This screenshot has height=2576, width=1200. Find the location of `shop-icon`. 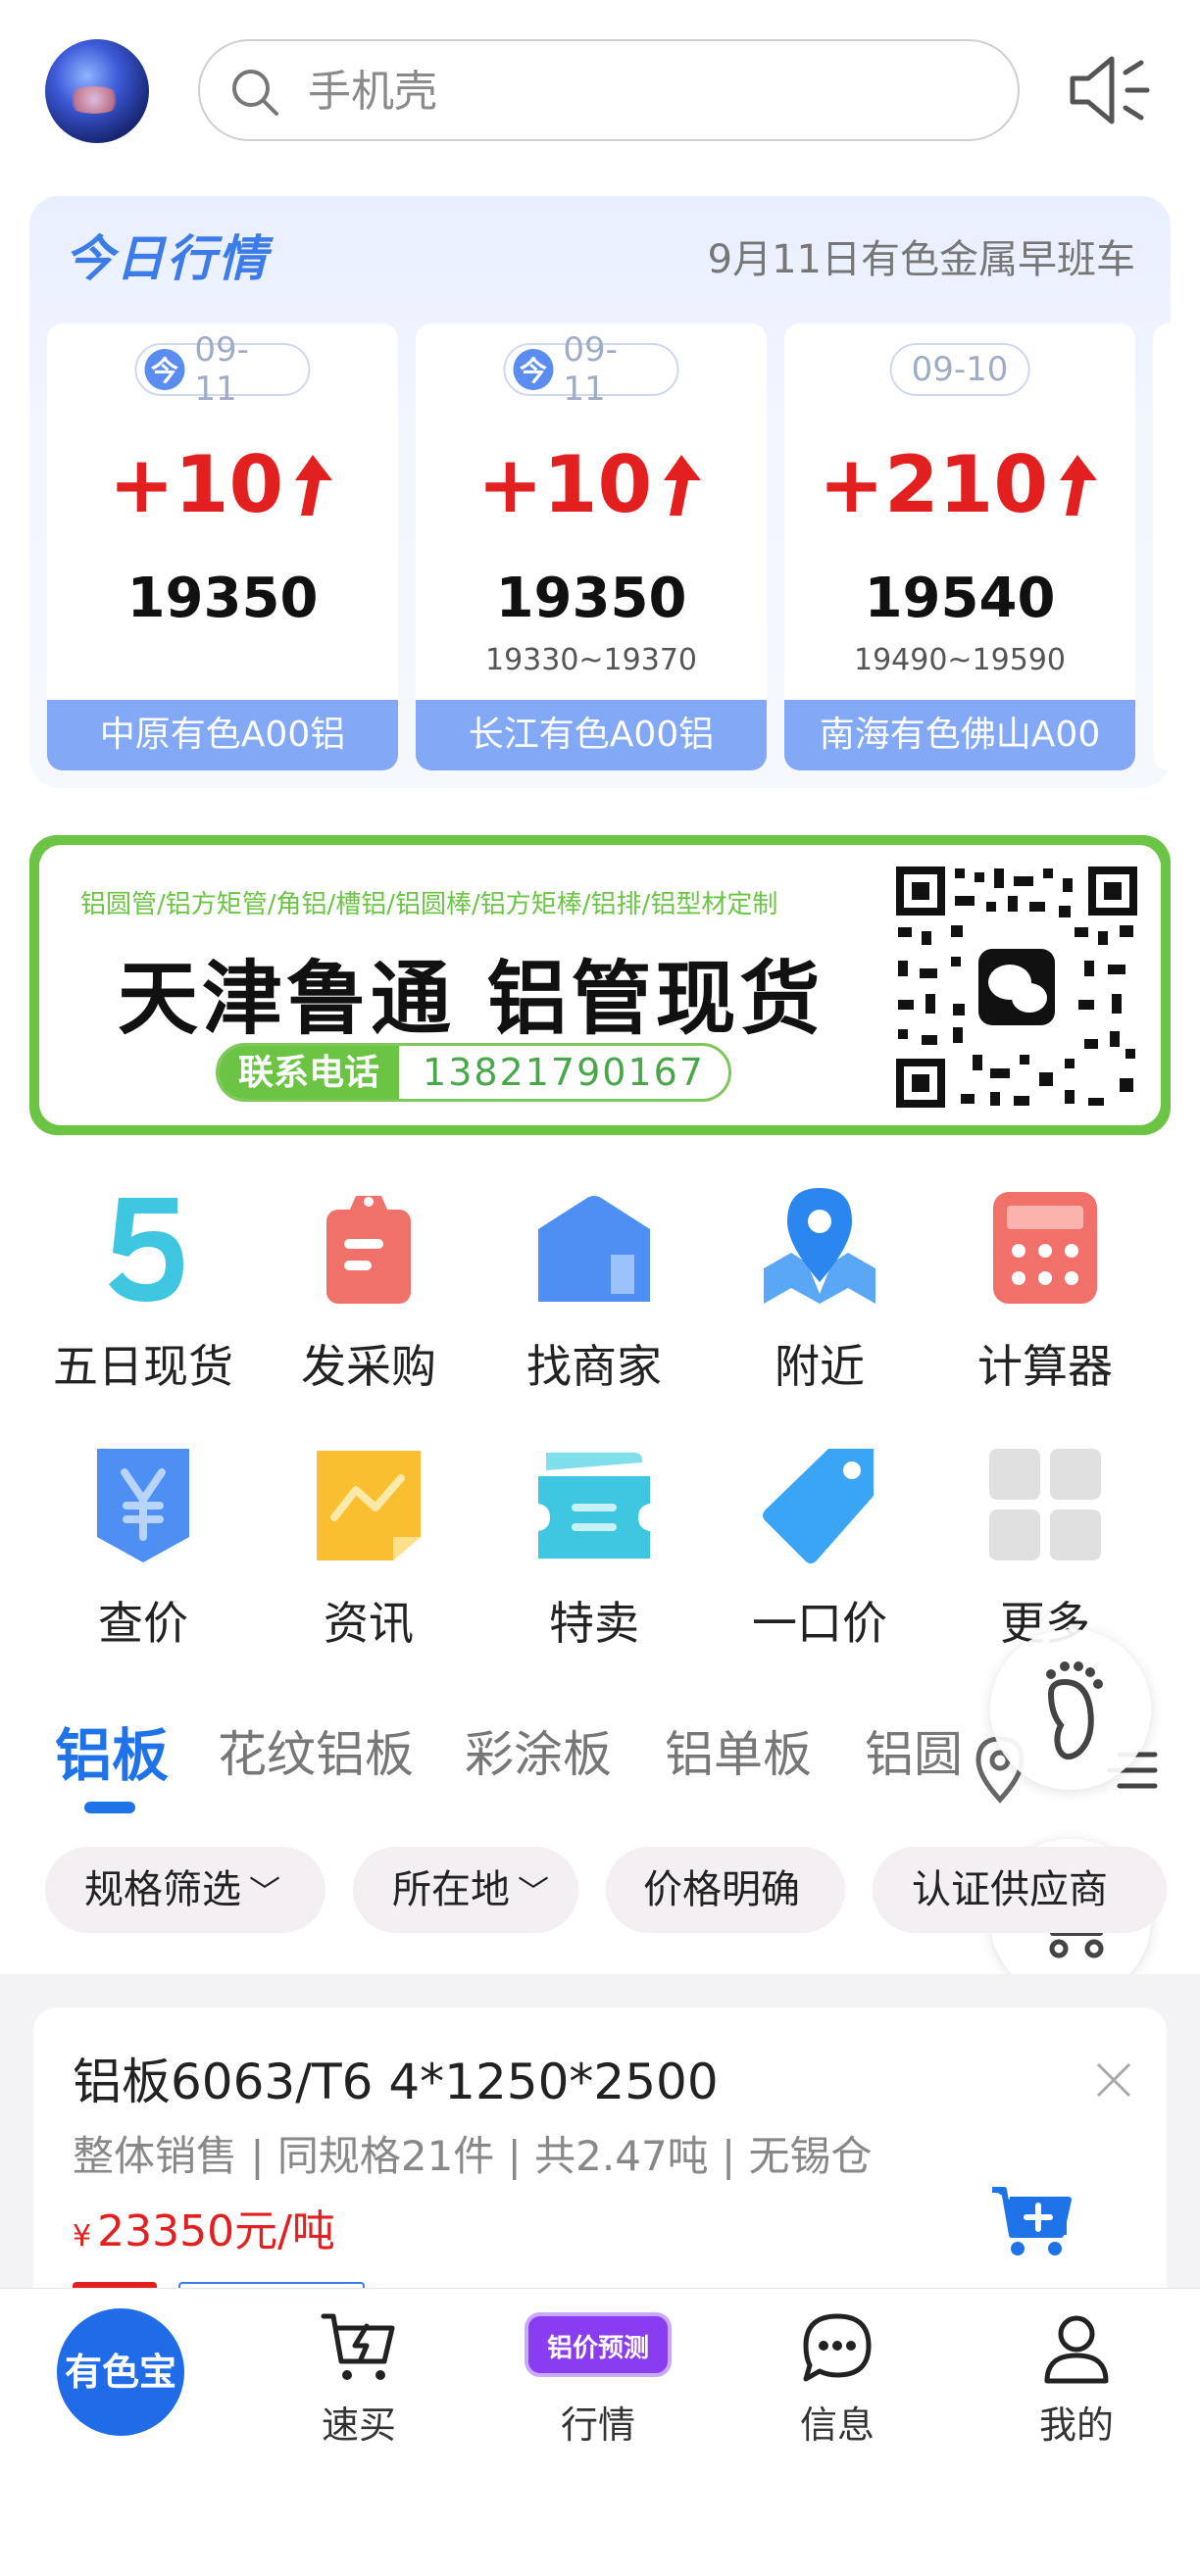

shop-icon is located at coordinates (594, 1249).